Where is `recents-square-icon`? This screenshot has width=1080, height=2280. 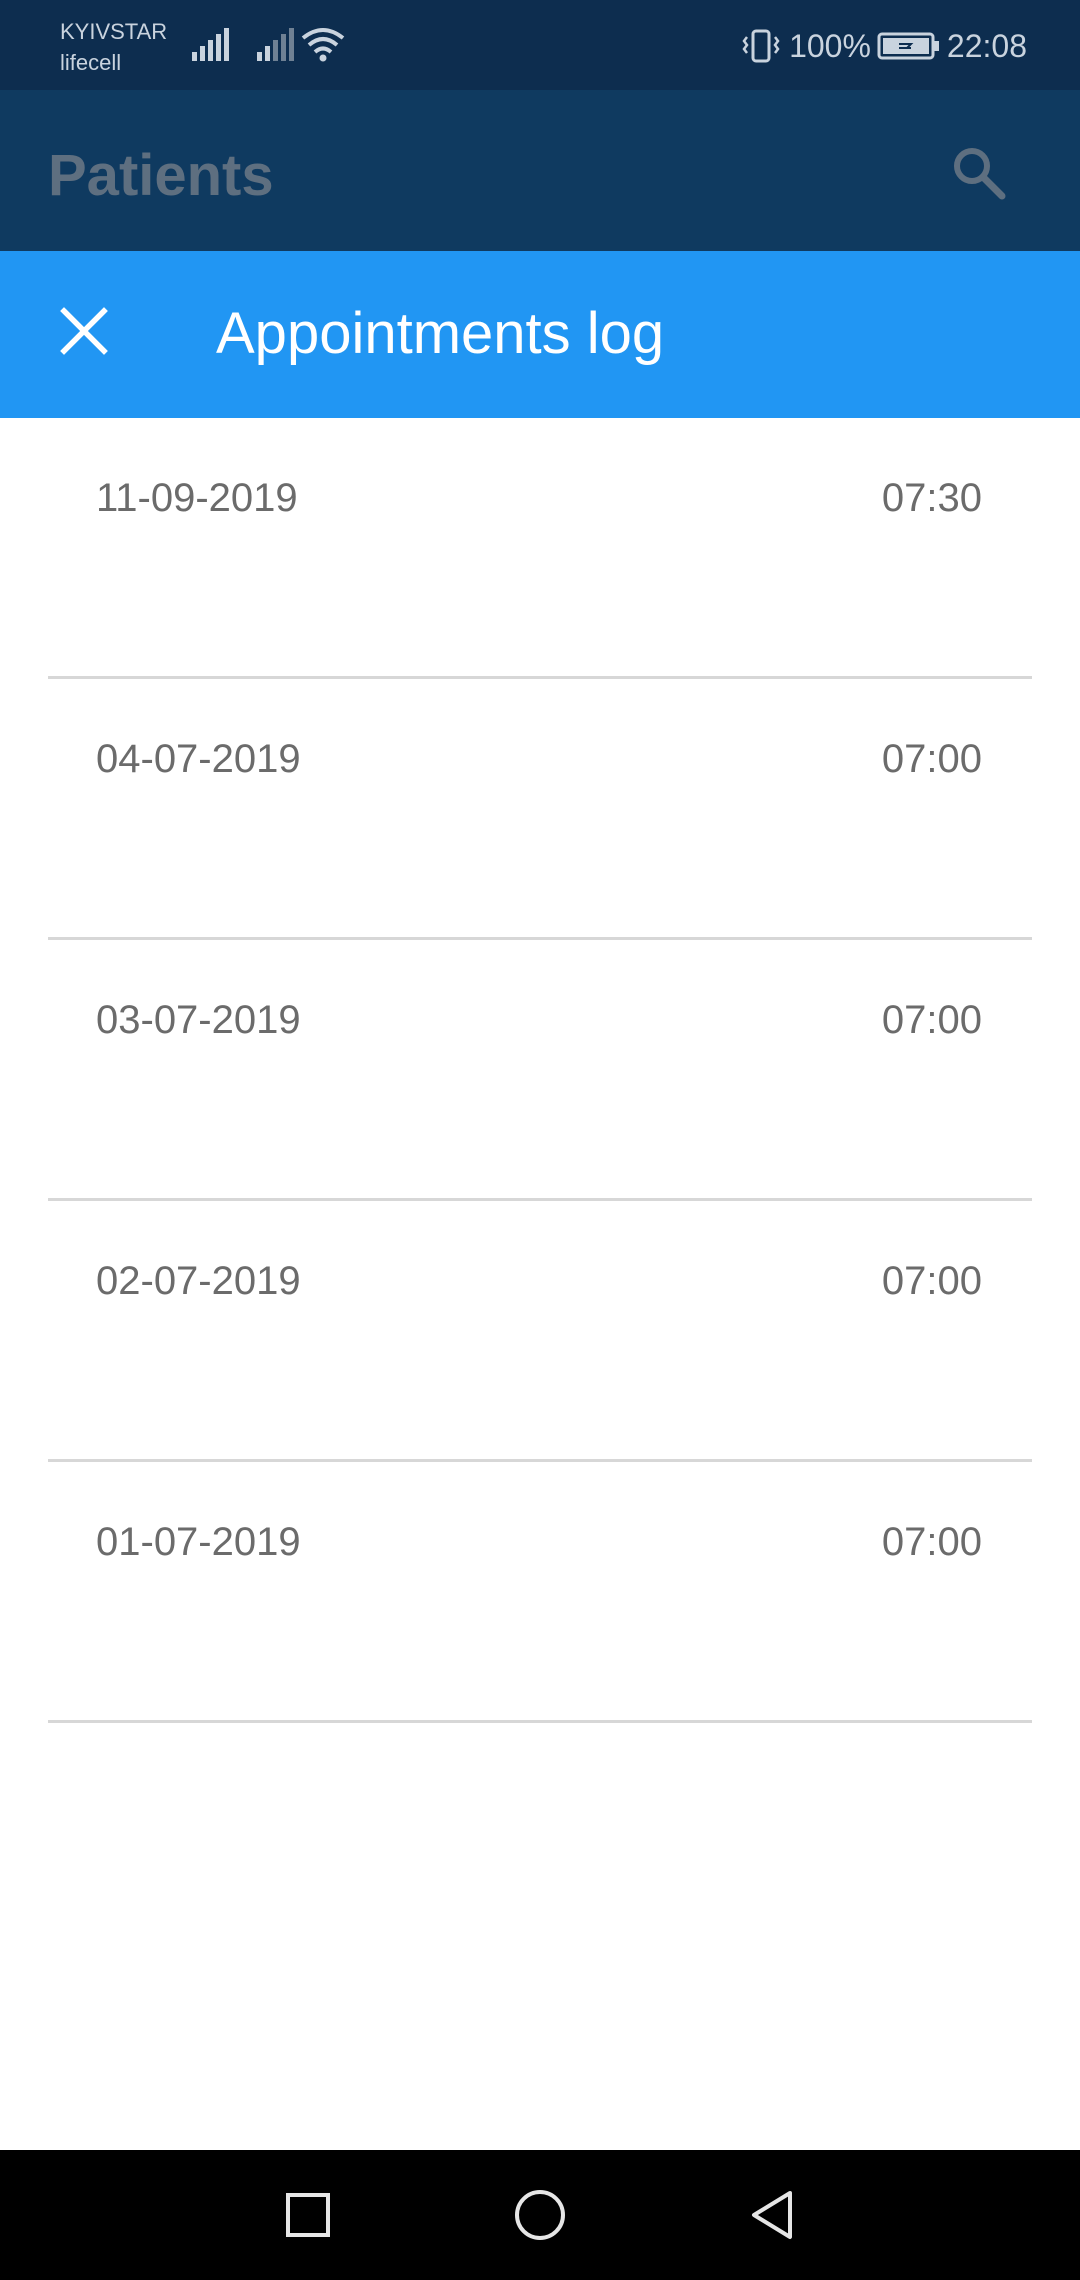 recents-square-icon is located at coordinates (308, 2215).